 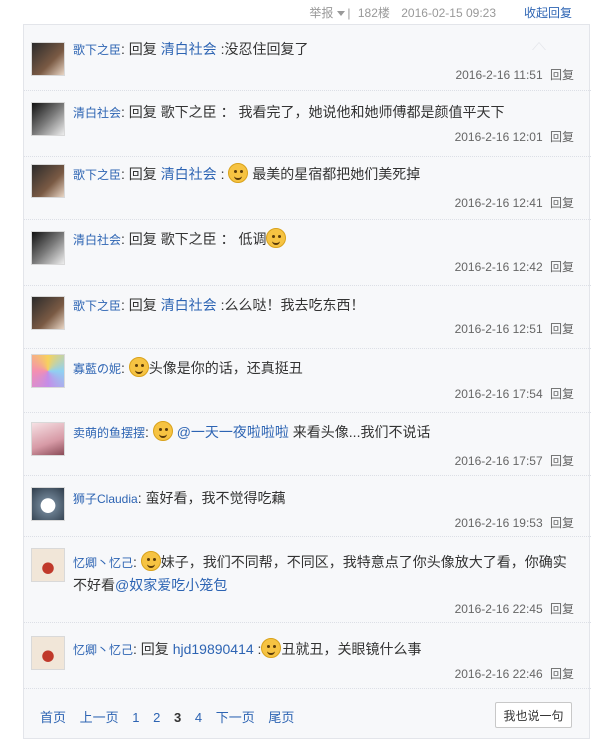 What do you see at coordinates (97, 369) in the screenshot?
I see `reply-username: 寡藍の妮` at bounding box center [97, 369].